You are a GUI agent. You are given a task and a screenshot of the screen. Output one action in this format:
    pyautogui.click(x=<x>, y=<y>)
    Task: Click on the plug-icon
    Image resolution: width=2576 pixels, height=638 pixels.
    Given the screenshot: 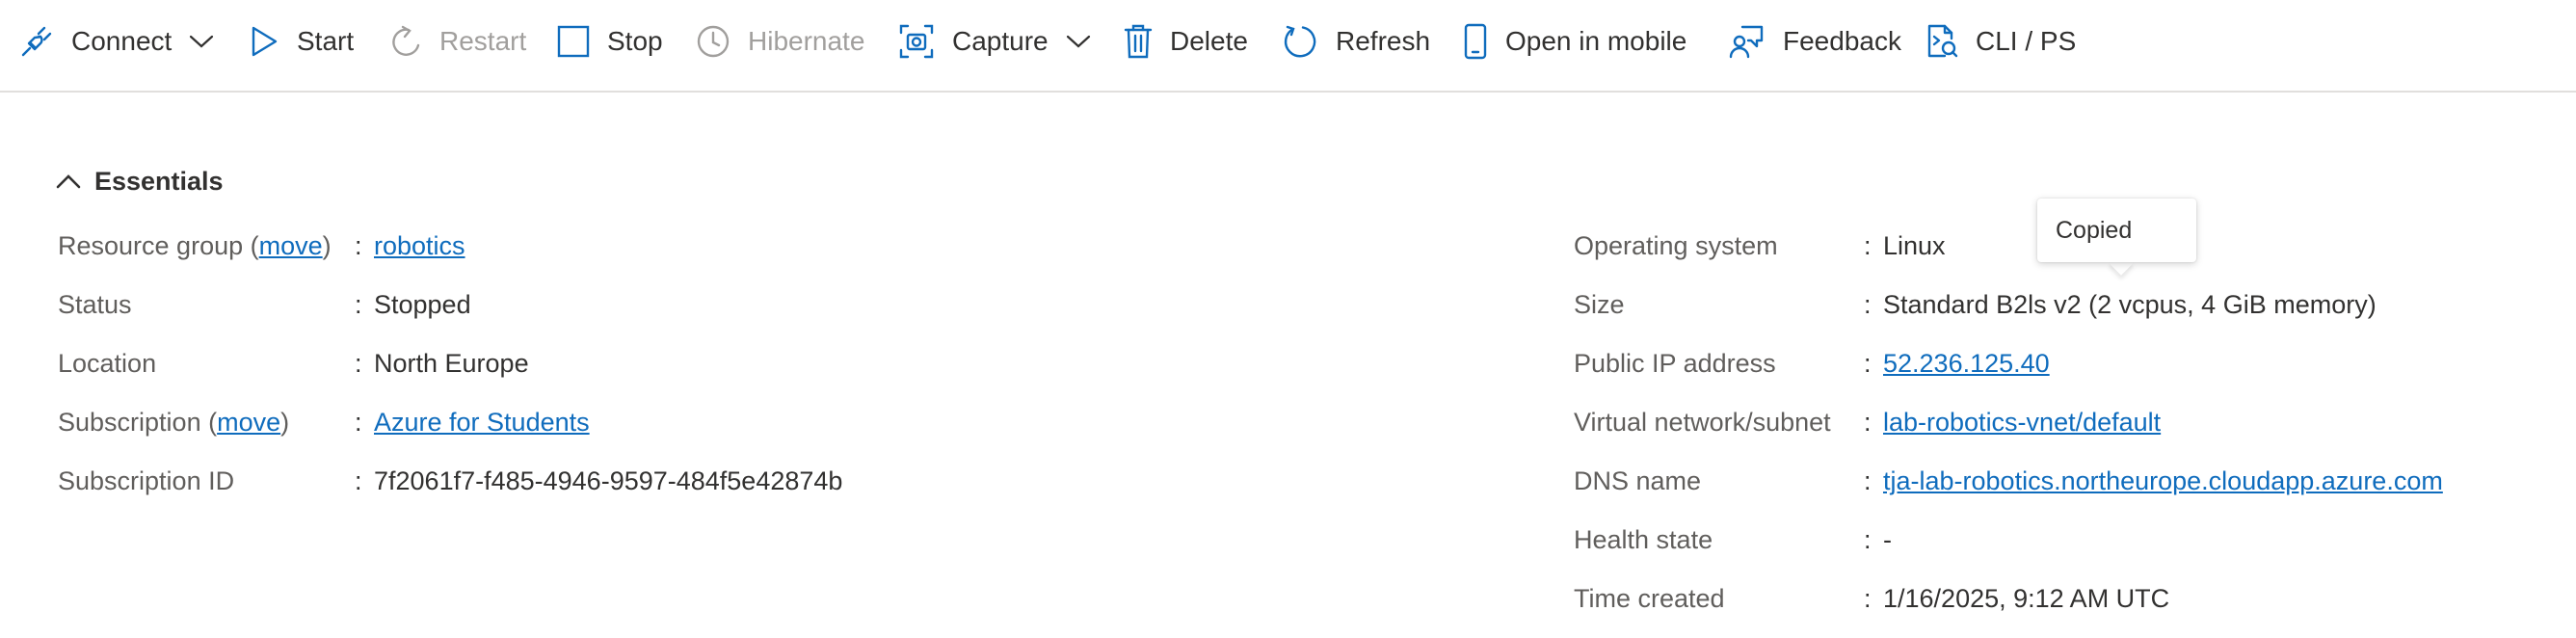 What is the action you would take?
    pyautogui.click(x=36, y=41)
    